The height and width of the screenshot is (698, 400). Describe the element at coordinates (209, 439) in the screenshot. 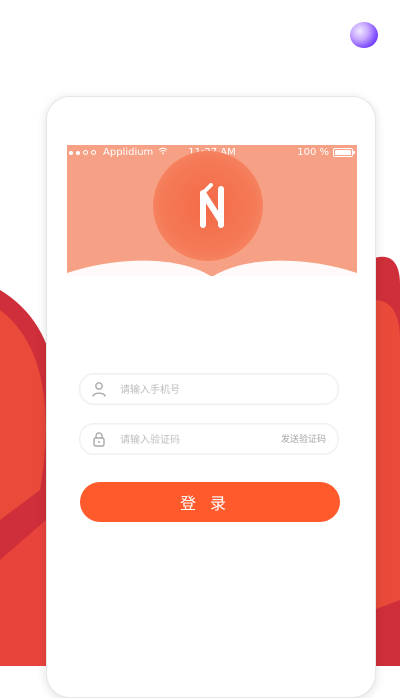

I see `code-input-field: 请输入验证码 发送验证码` at that location.